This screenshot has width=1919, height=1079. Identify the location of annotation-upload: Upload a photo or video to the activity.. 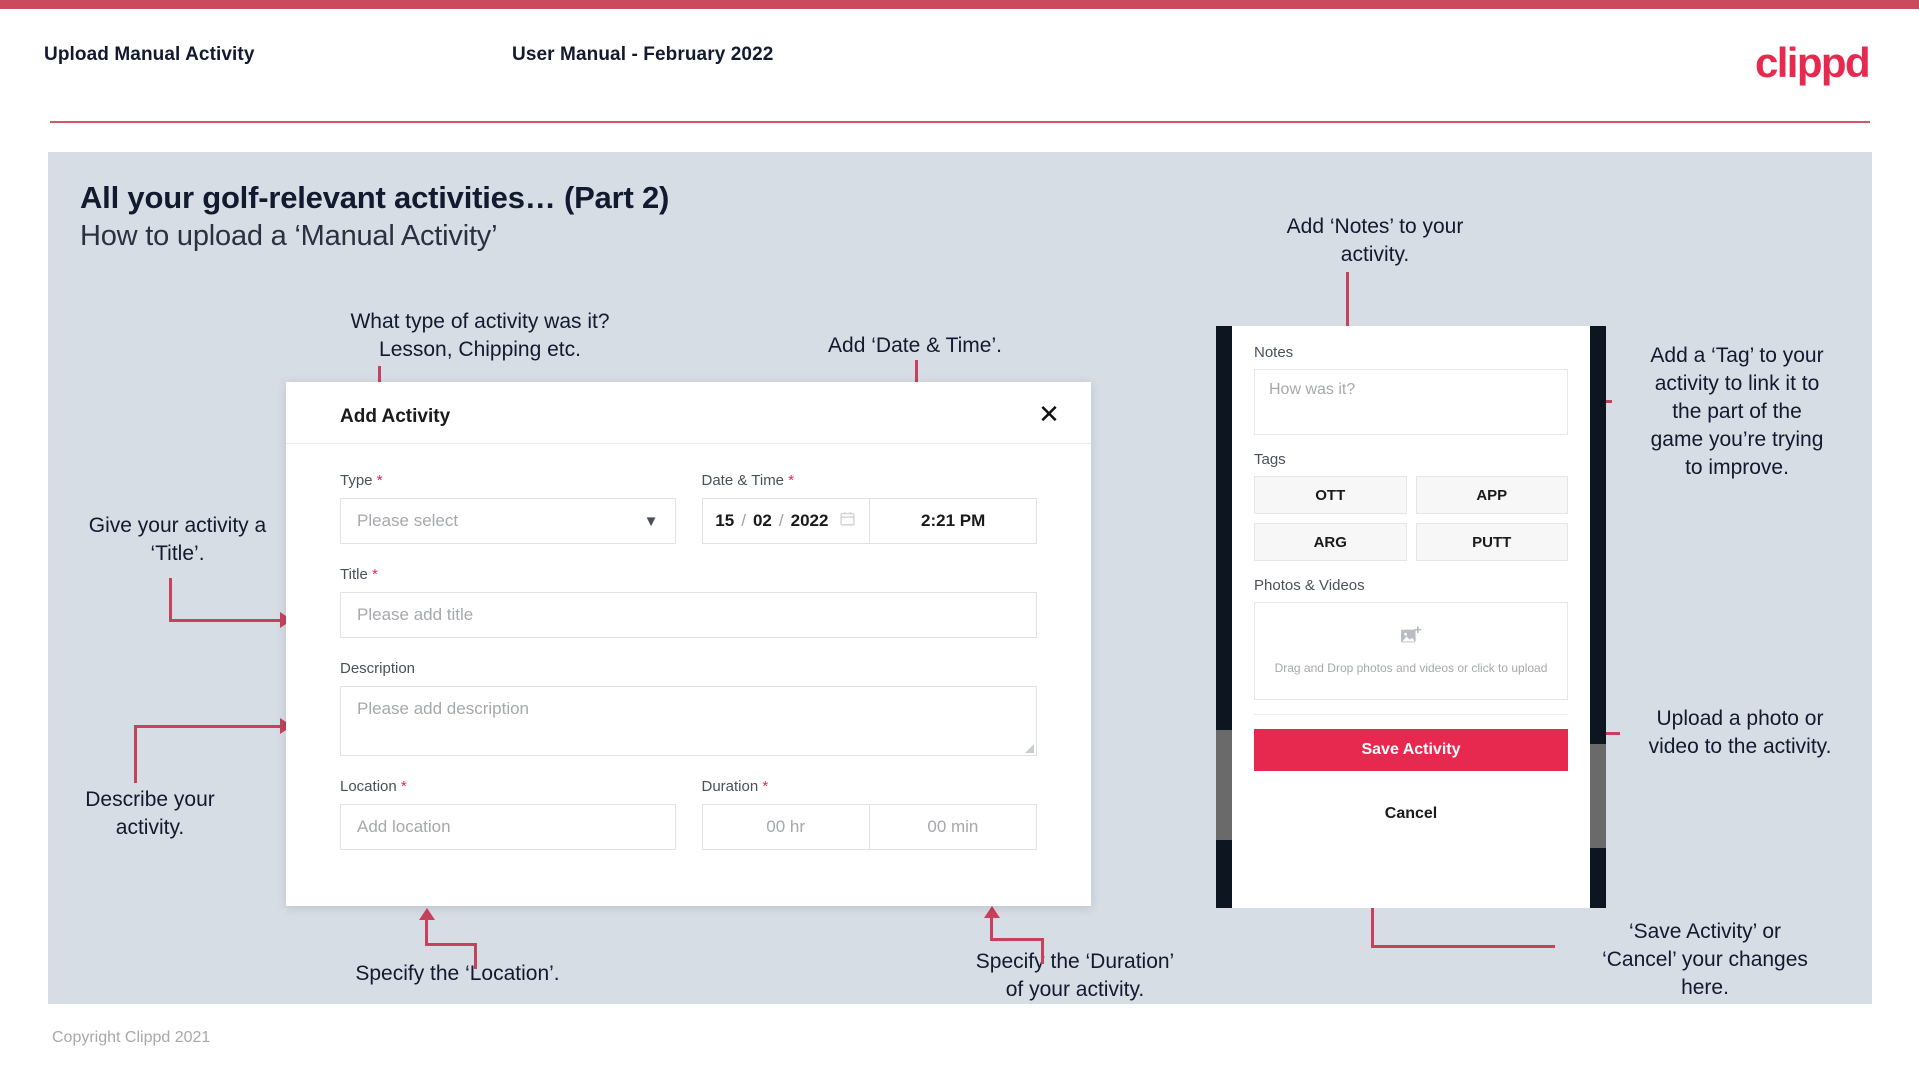
(1740, 732).